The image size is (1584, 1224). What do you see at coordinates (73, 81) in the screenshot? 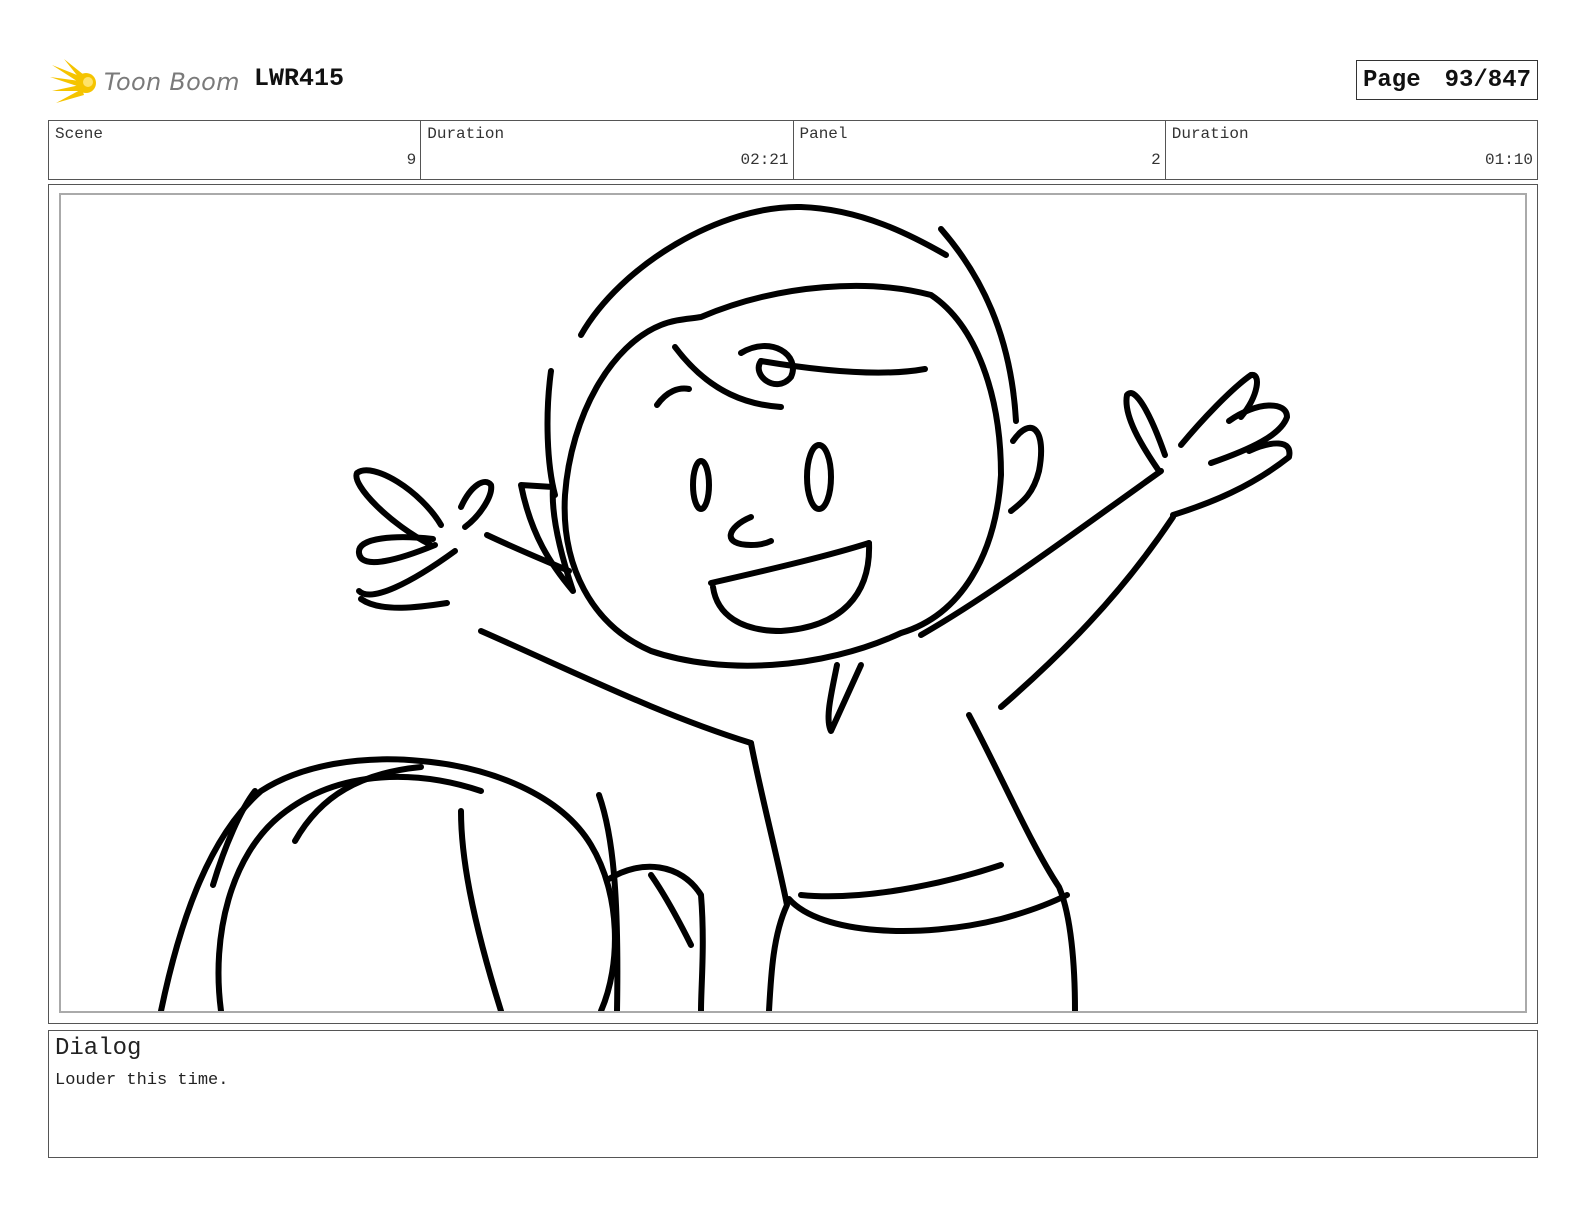
I see `toon-boom-star-icon` at bounding box center [73, 81].